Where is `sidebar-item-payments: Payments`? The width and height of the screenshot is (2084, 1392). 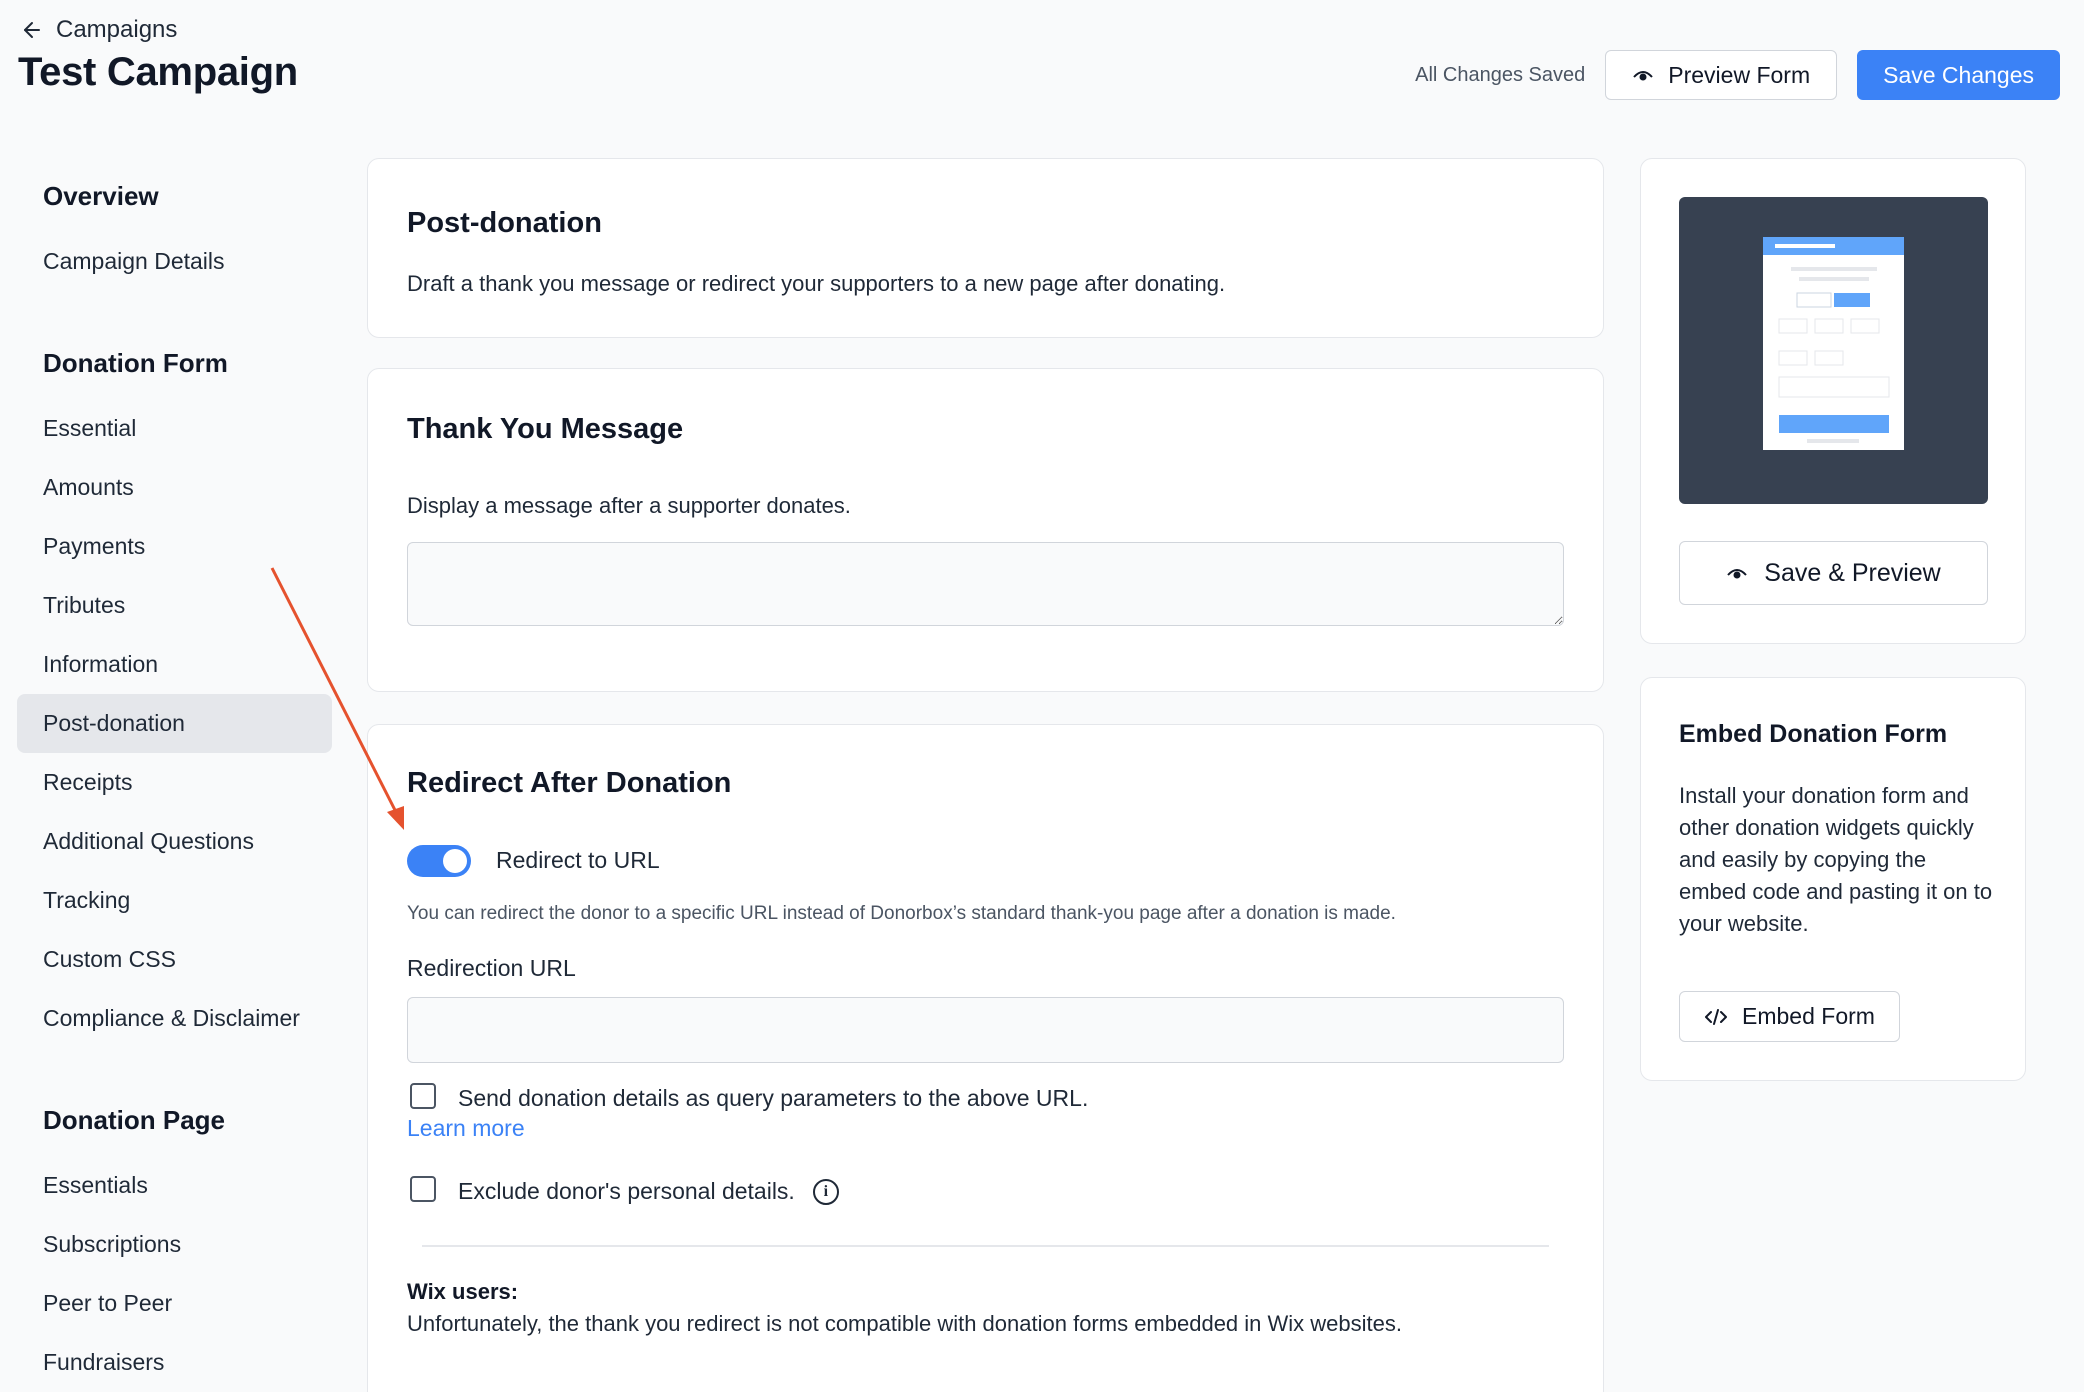 sidebar-item-payments: Payments is located at coordinates (174, 546).